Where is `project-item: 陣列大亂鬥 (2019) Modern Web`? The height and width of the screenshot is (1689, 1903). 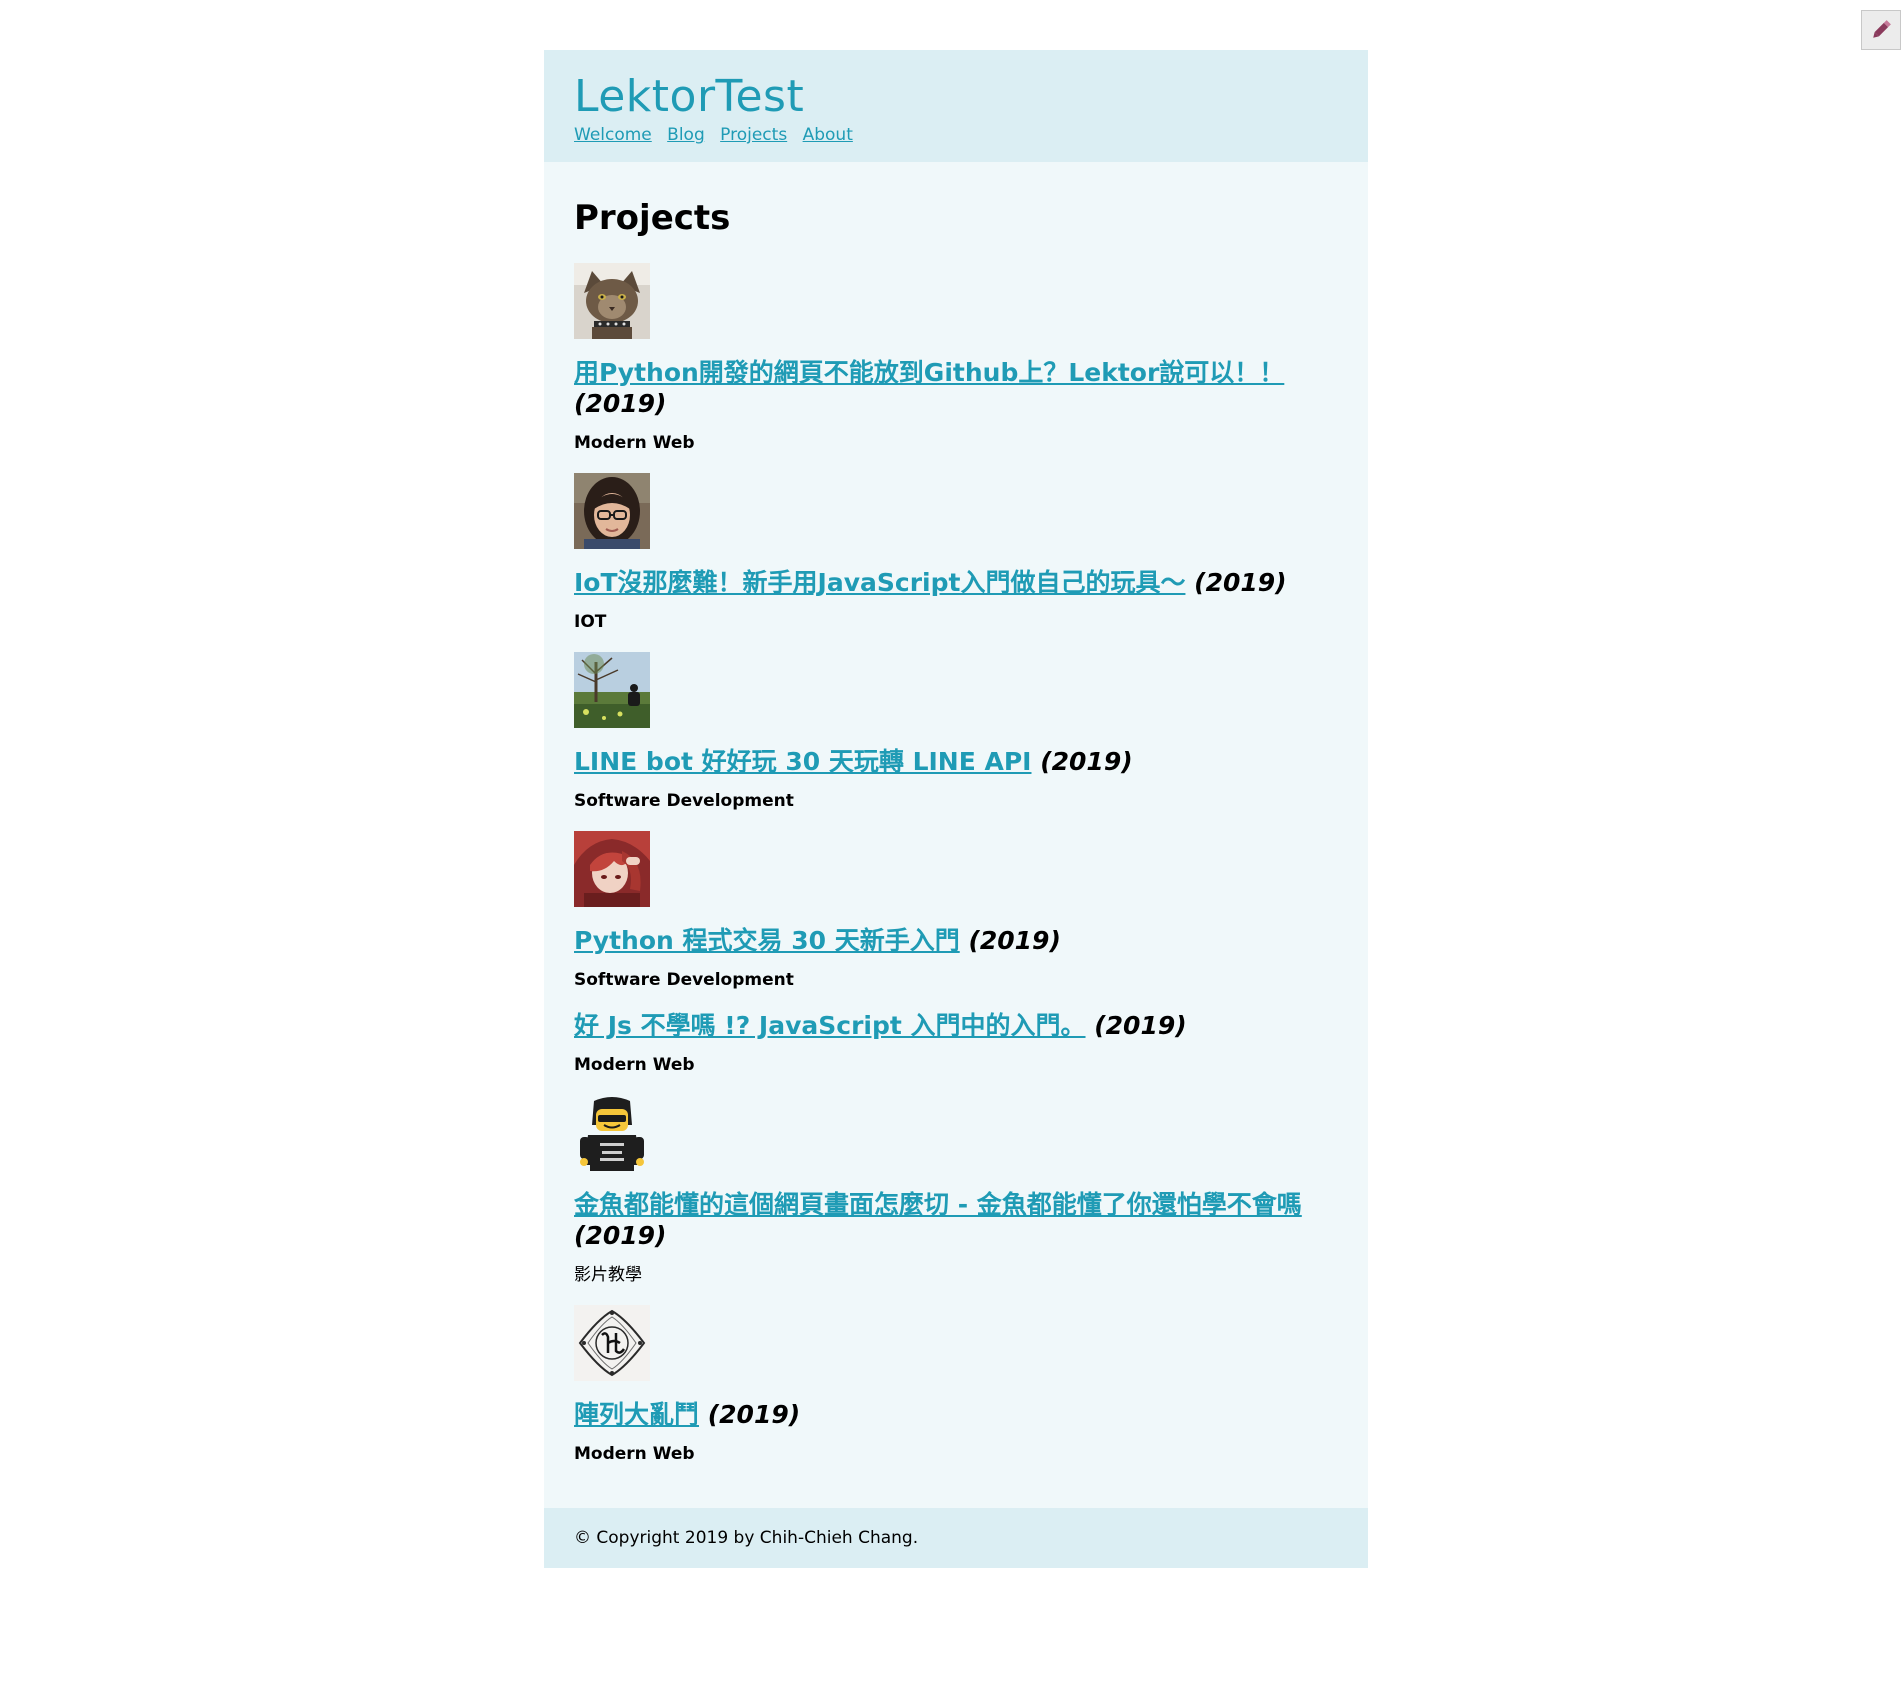 project-item: 陣列大亂鬥 (2019) Modern Web is located at coordinates (956, 1384).